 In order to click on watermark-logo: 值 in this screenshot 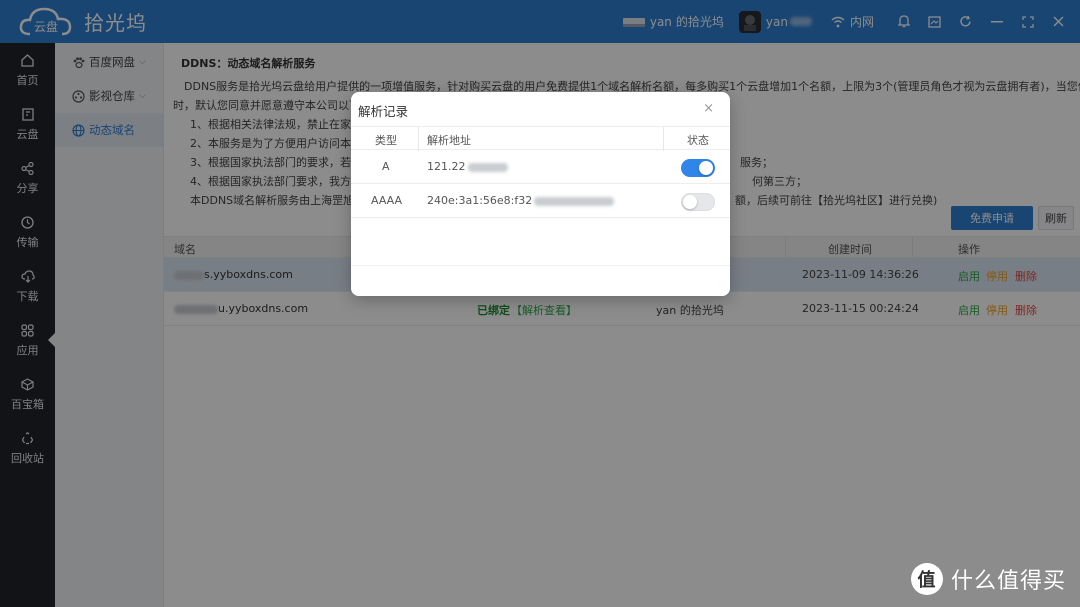, I will do `click(926, 579)`.